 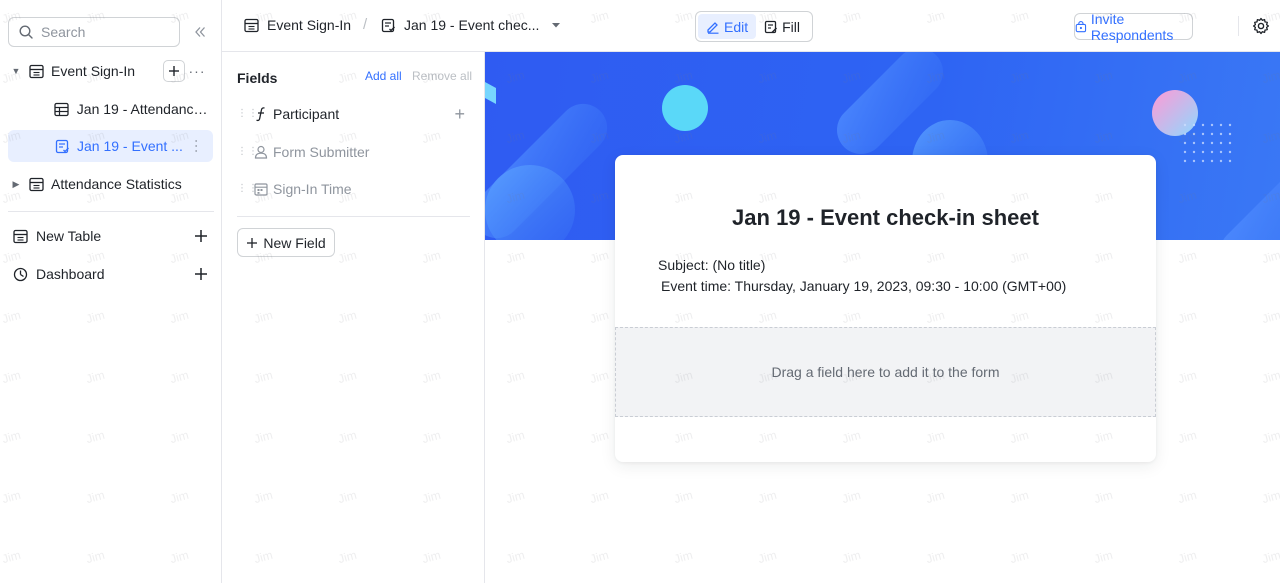 I want to click on add-field-icon: +, so click(x=459, y=114).